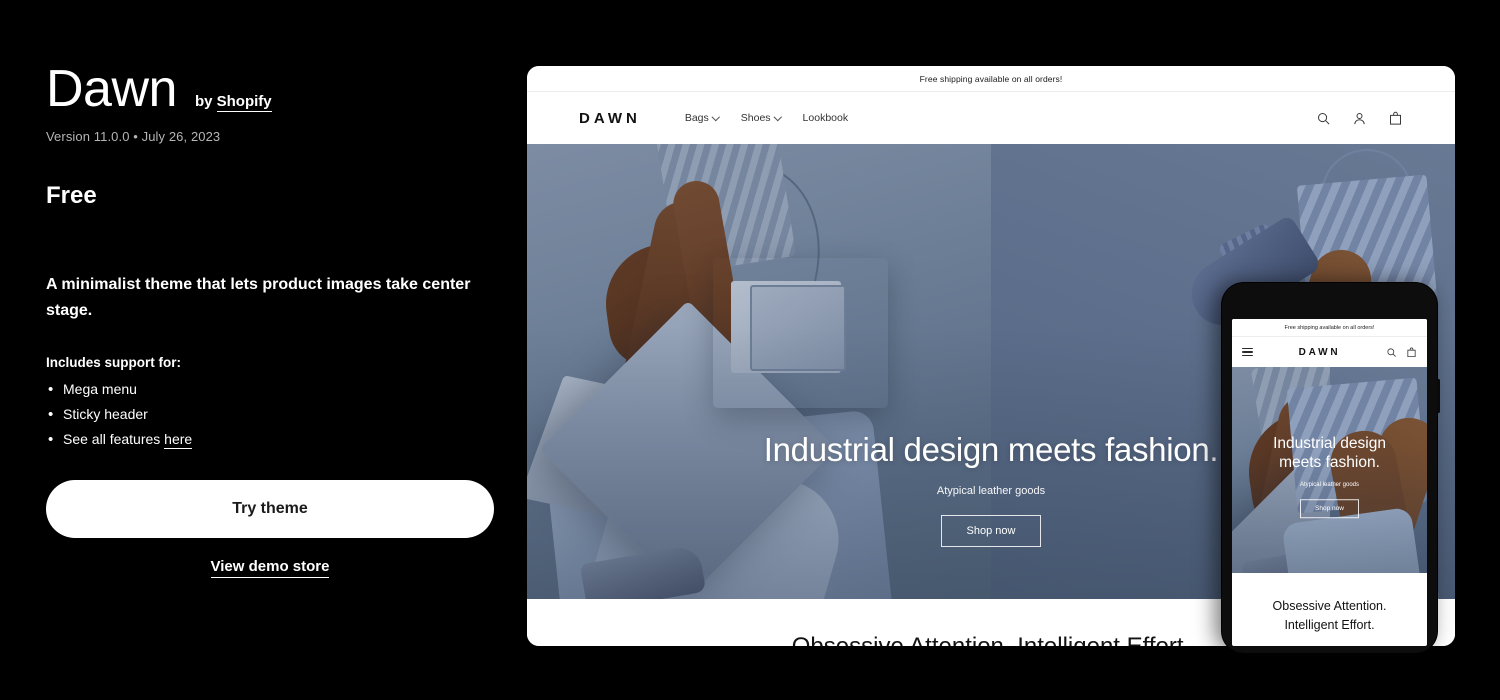 The width and height of the screenshot is (1500, 700). I want to click on mobile-brand-wordmark: DAWN, so click(1319, 352).